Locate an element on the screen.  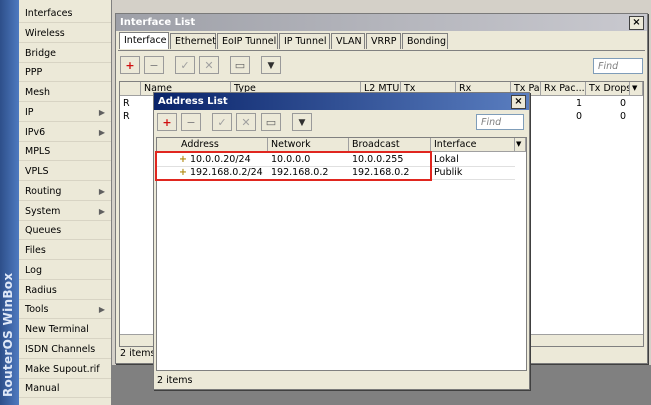
sidebar-item-tools: Tools ▶ is located at coordinates (65, 310).